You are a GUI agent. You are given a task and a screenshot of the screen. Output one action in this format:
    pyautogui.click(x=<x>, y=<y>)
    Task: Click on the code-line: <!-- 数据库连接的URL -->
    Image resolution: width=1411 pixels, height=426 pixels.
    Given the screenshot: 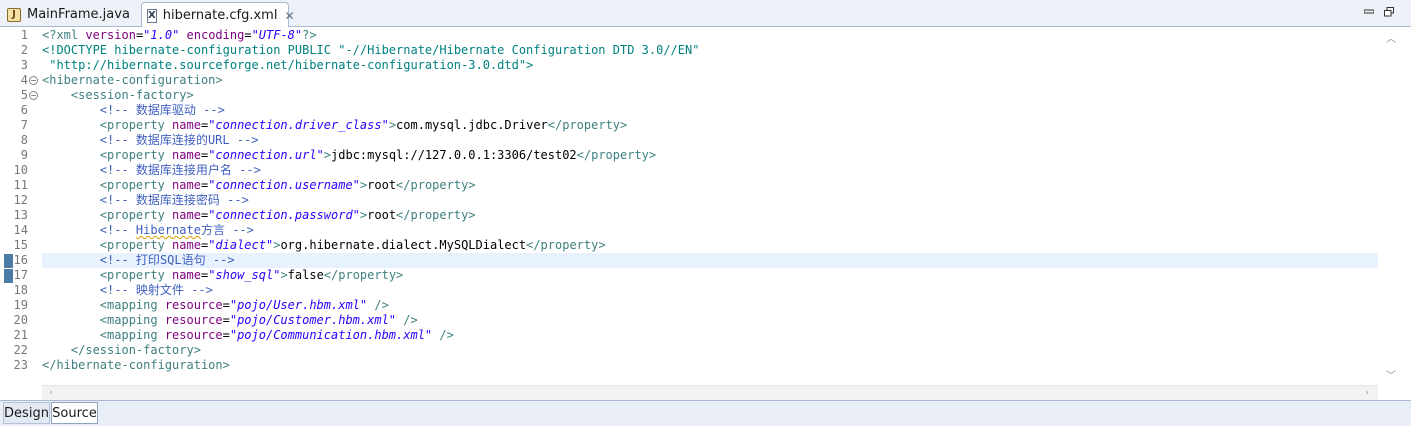 What is the action you would take?
    pyautogui.click(x=150, y=140)
    